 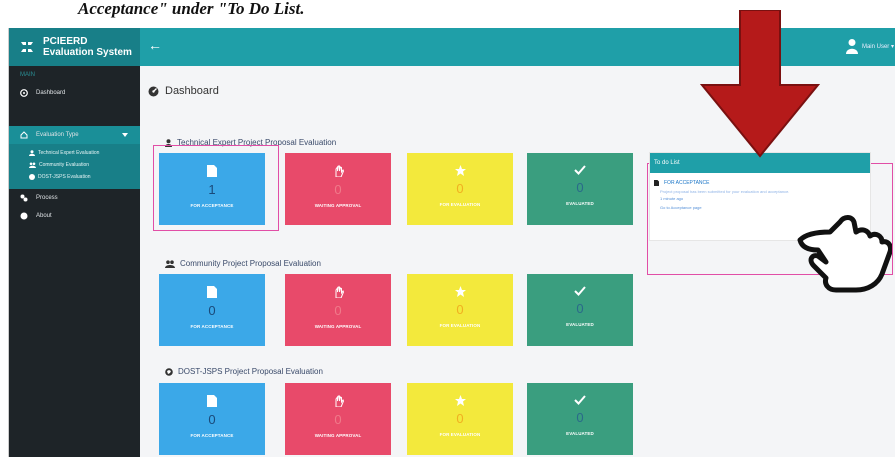 I want to click on section-title-dost-jsps: DOST-JSPS Project Proposal Evaluation, so click(x=244, y=371).